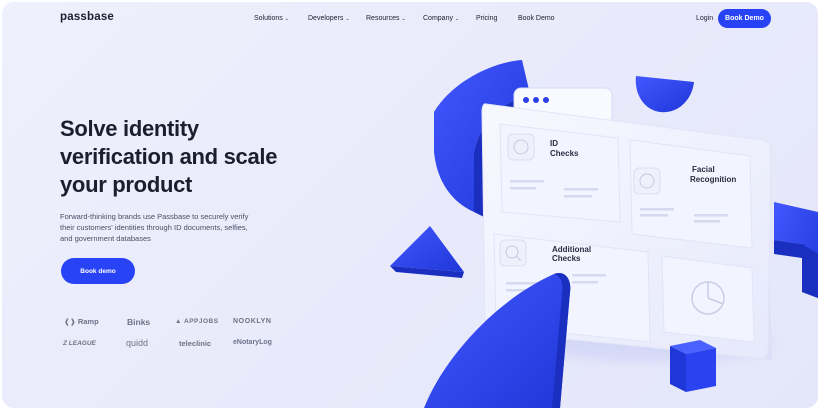  What do you see at coordinates (326, 18) in the screenshot?
I see `nav-developers-label: Developers` at bounding box center [326, 18].